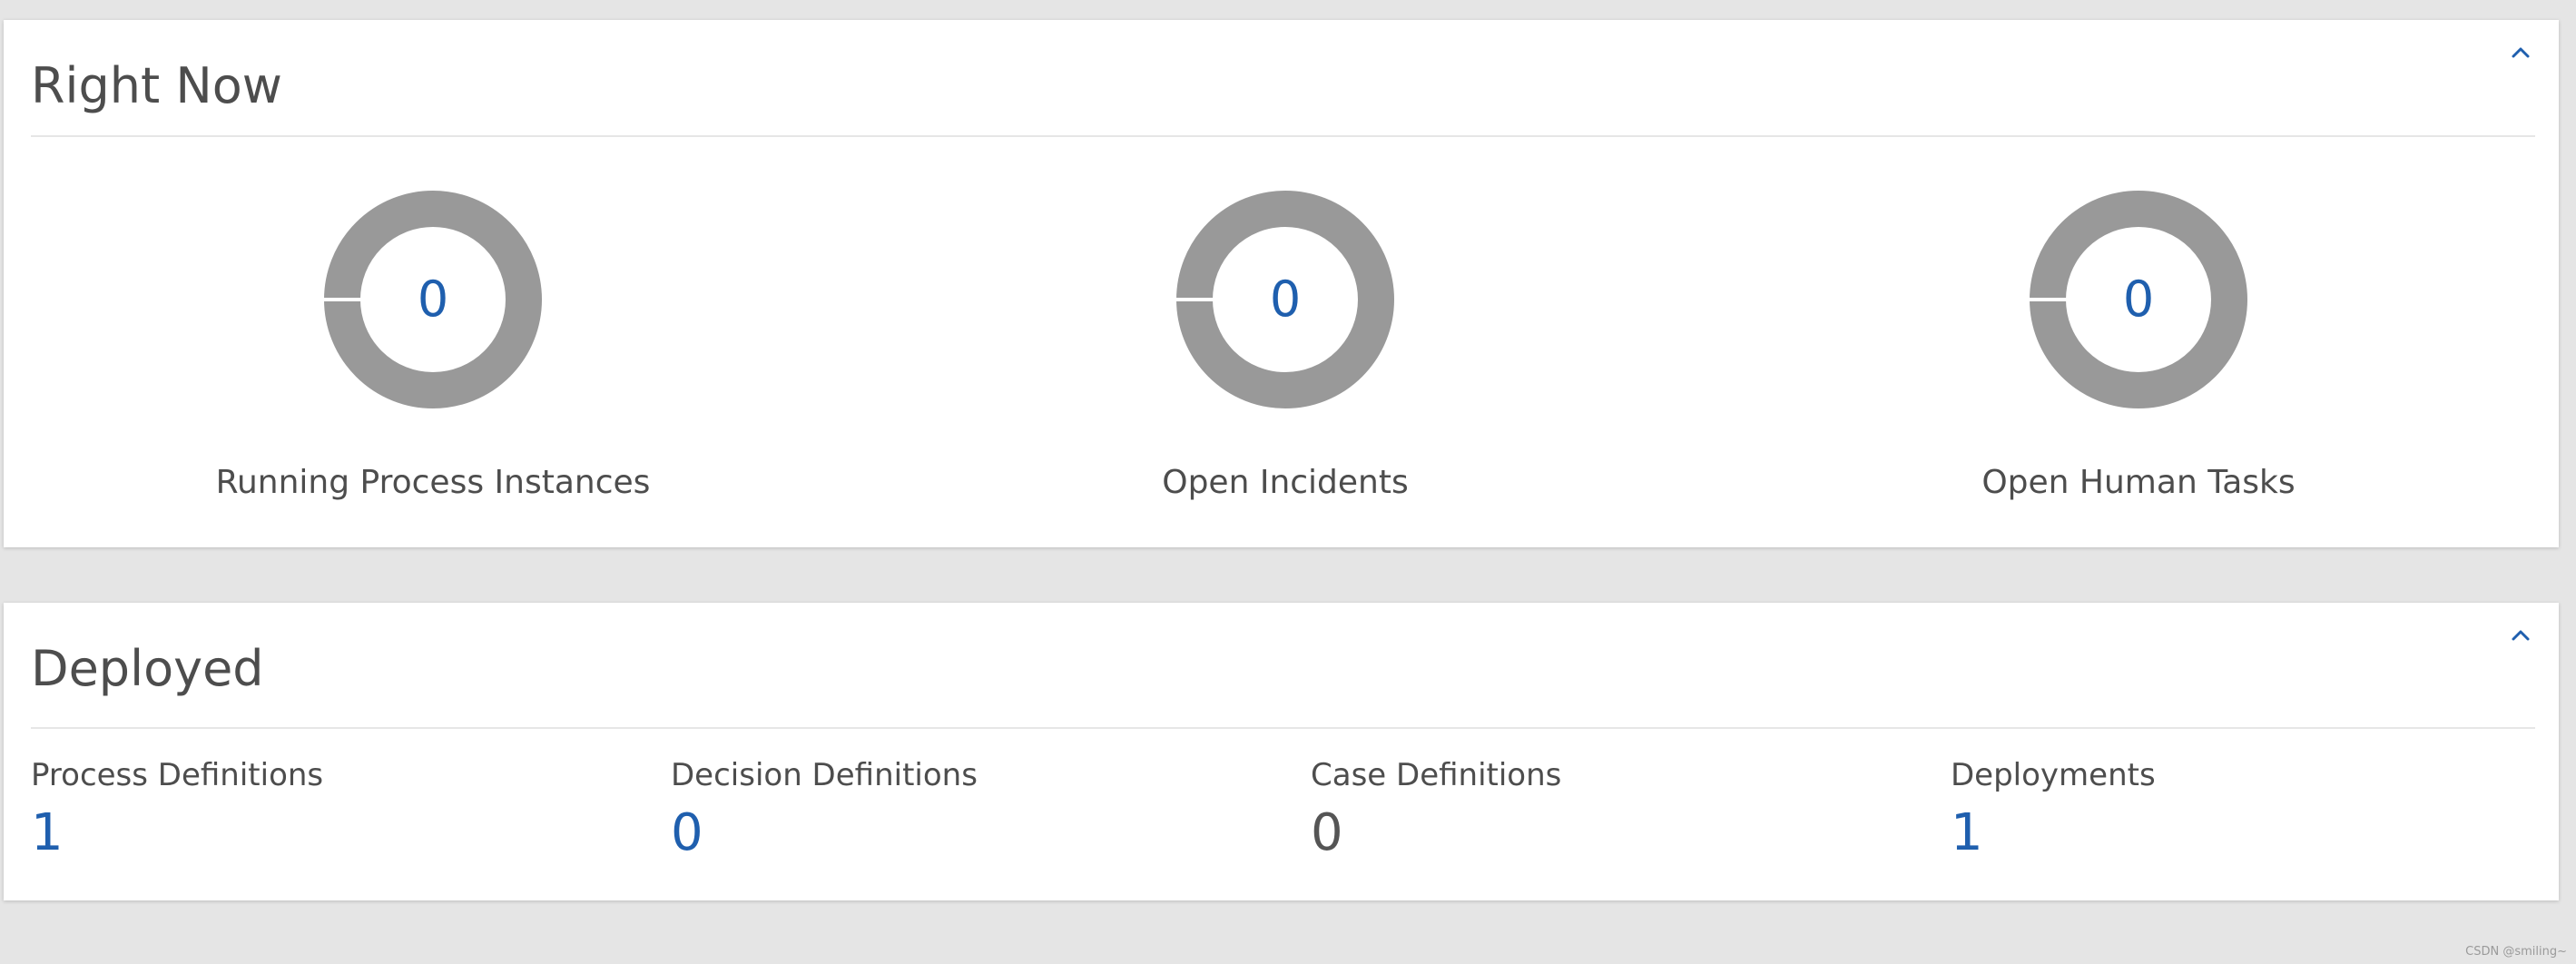 This screenshot has width=2576, height=964. I want to click on open-human-tasks-label: Open Human Tasks, so click(2138, 483).